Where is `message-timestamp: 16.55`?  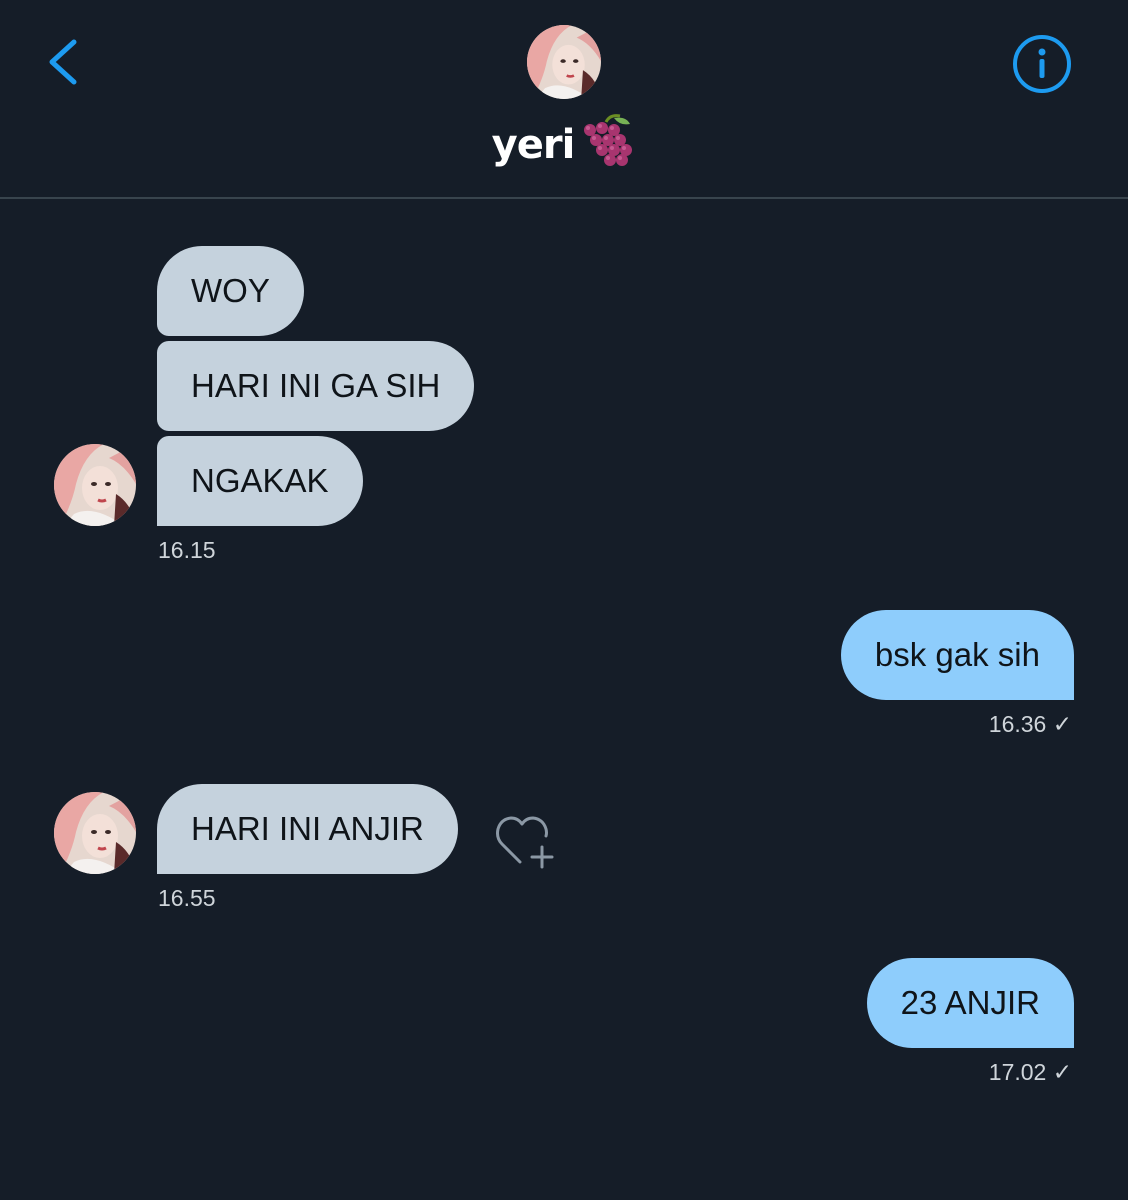
message-timestamp: 16.55 is located at coordinates (187, 898).